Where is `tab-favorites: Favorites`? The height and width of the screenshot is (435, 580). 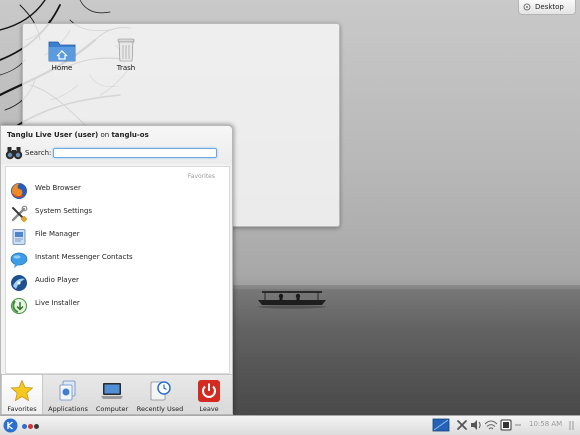
tab-favorites: Favorites is located at coordinates (22, 394).